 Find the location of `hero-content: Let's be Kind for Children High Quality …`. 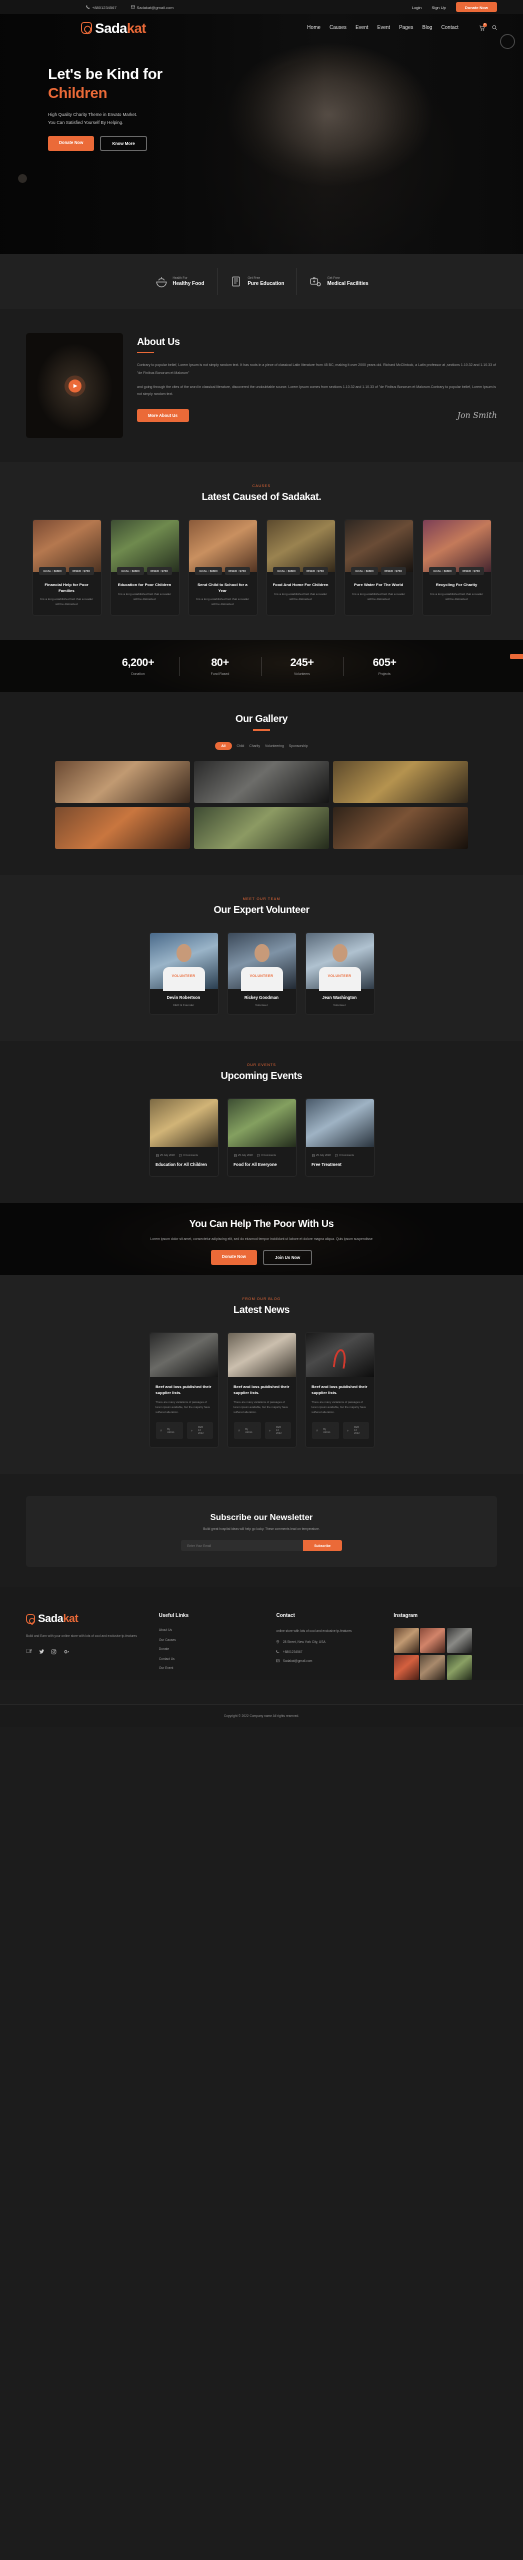

hero-content: Let's be Kind for Children High Quality … is located at coordinates (261, 94).